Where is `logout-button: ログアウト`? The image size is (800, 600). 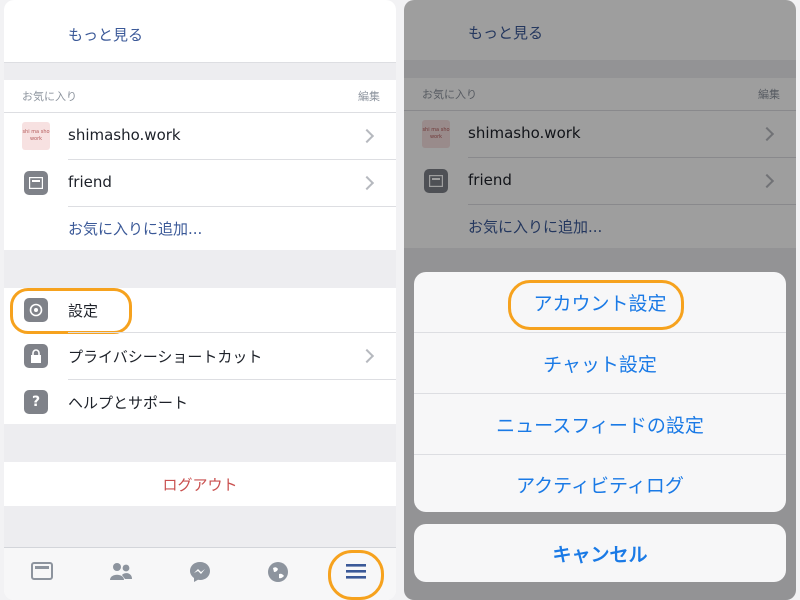
logout-button: ログアウト is located at coordinates (200, 484).